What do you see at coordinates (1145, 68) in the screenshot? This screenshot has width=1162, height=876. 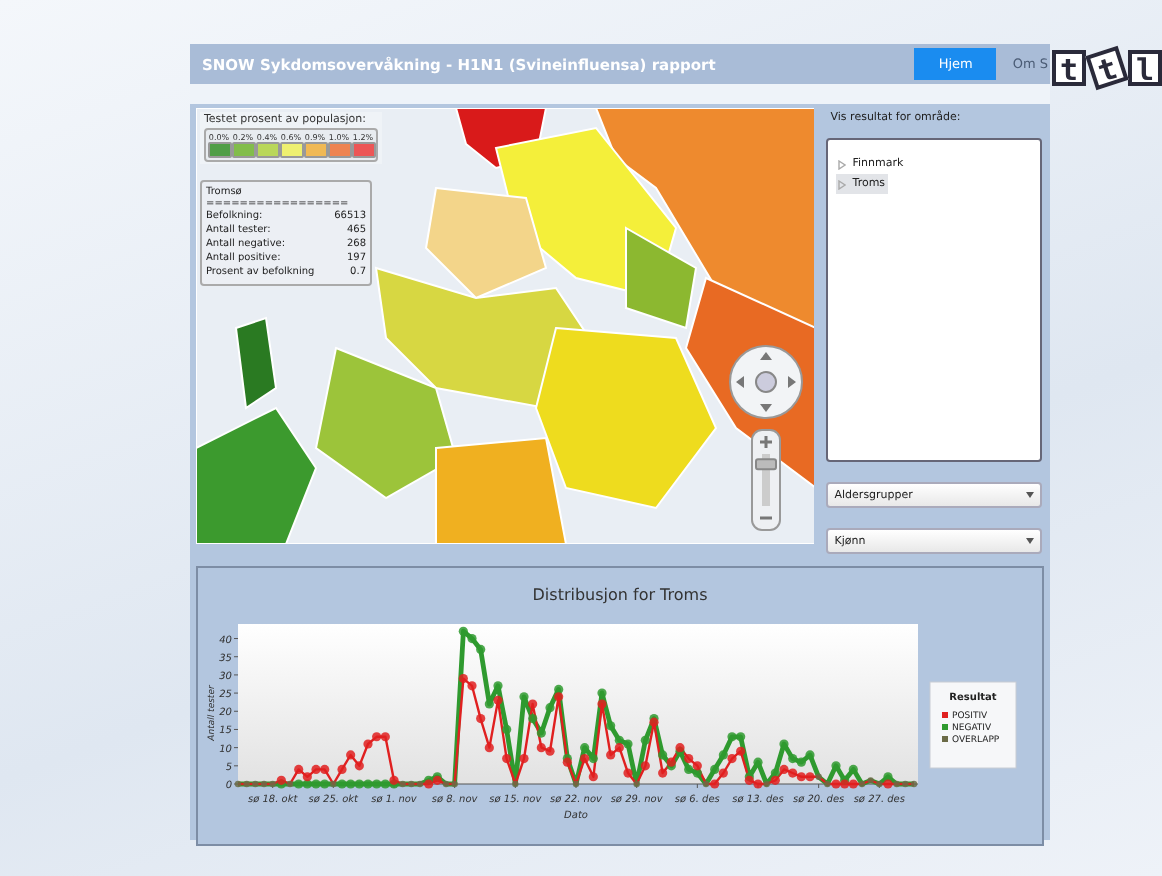 I see `logo-tile: l` at bounding box center [1145, 68].